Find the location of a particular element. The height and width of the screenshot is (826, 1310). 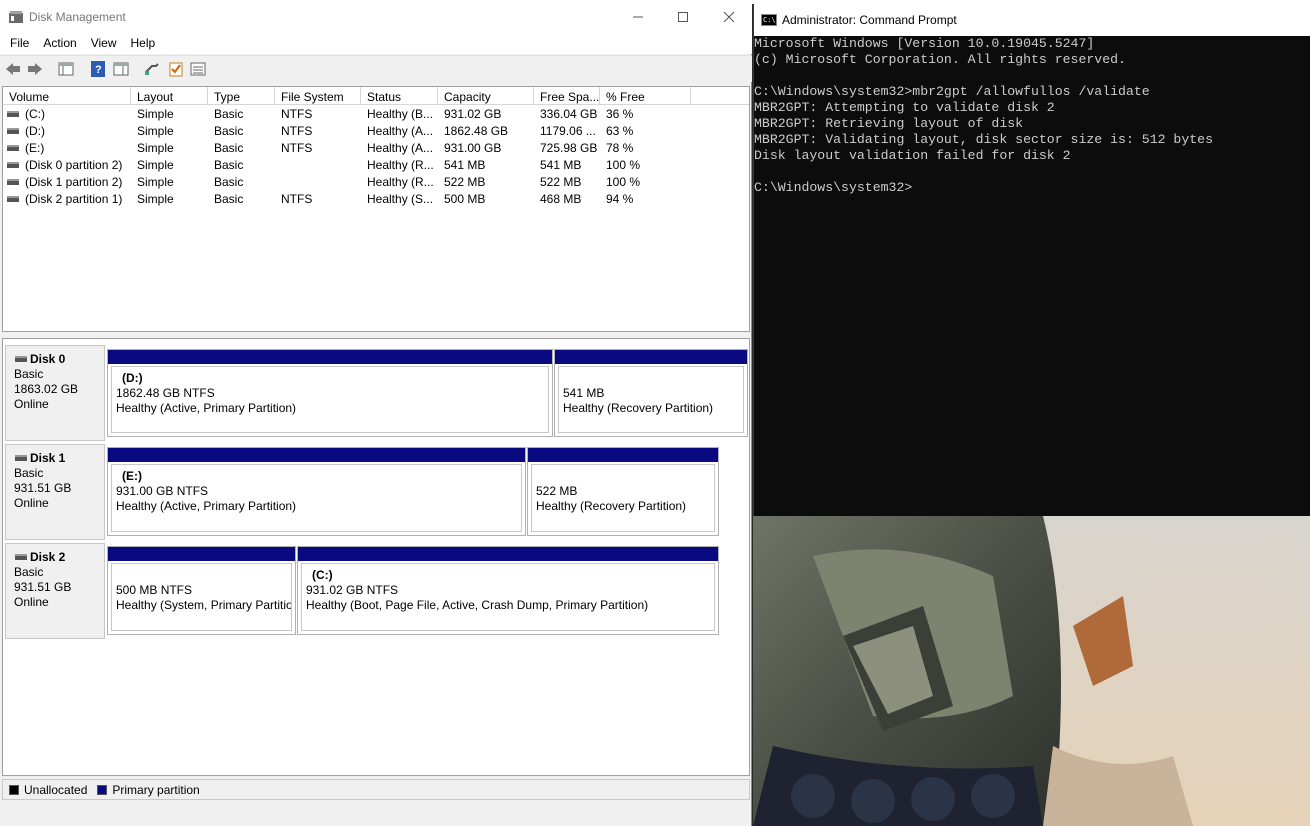

dm-titlebar: Disk Management is located at coordinates (376, 17).